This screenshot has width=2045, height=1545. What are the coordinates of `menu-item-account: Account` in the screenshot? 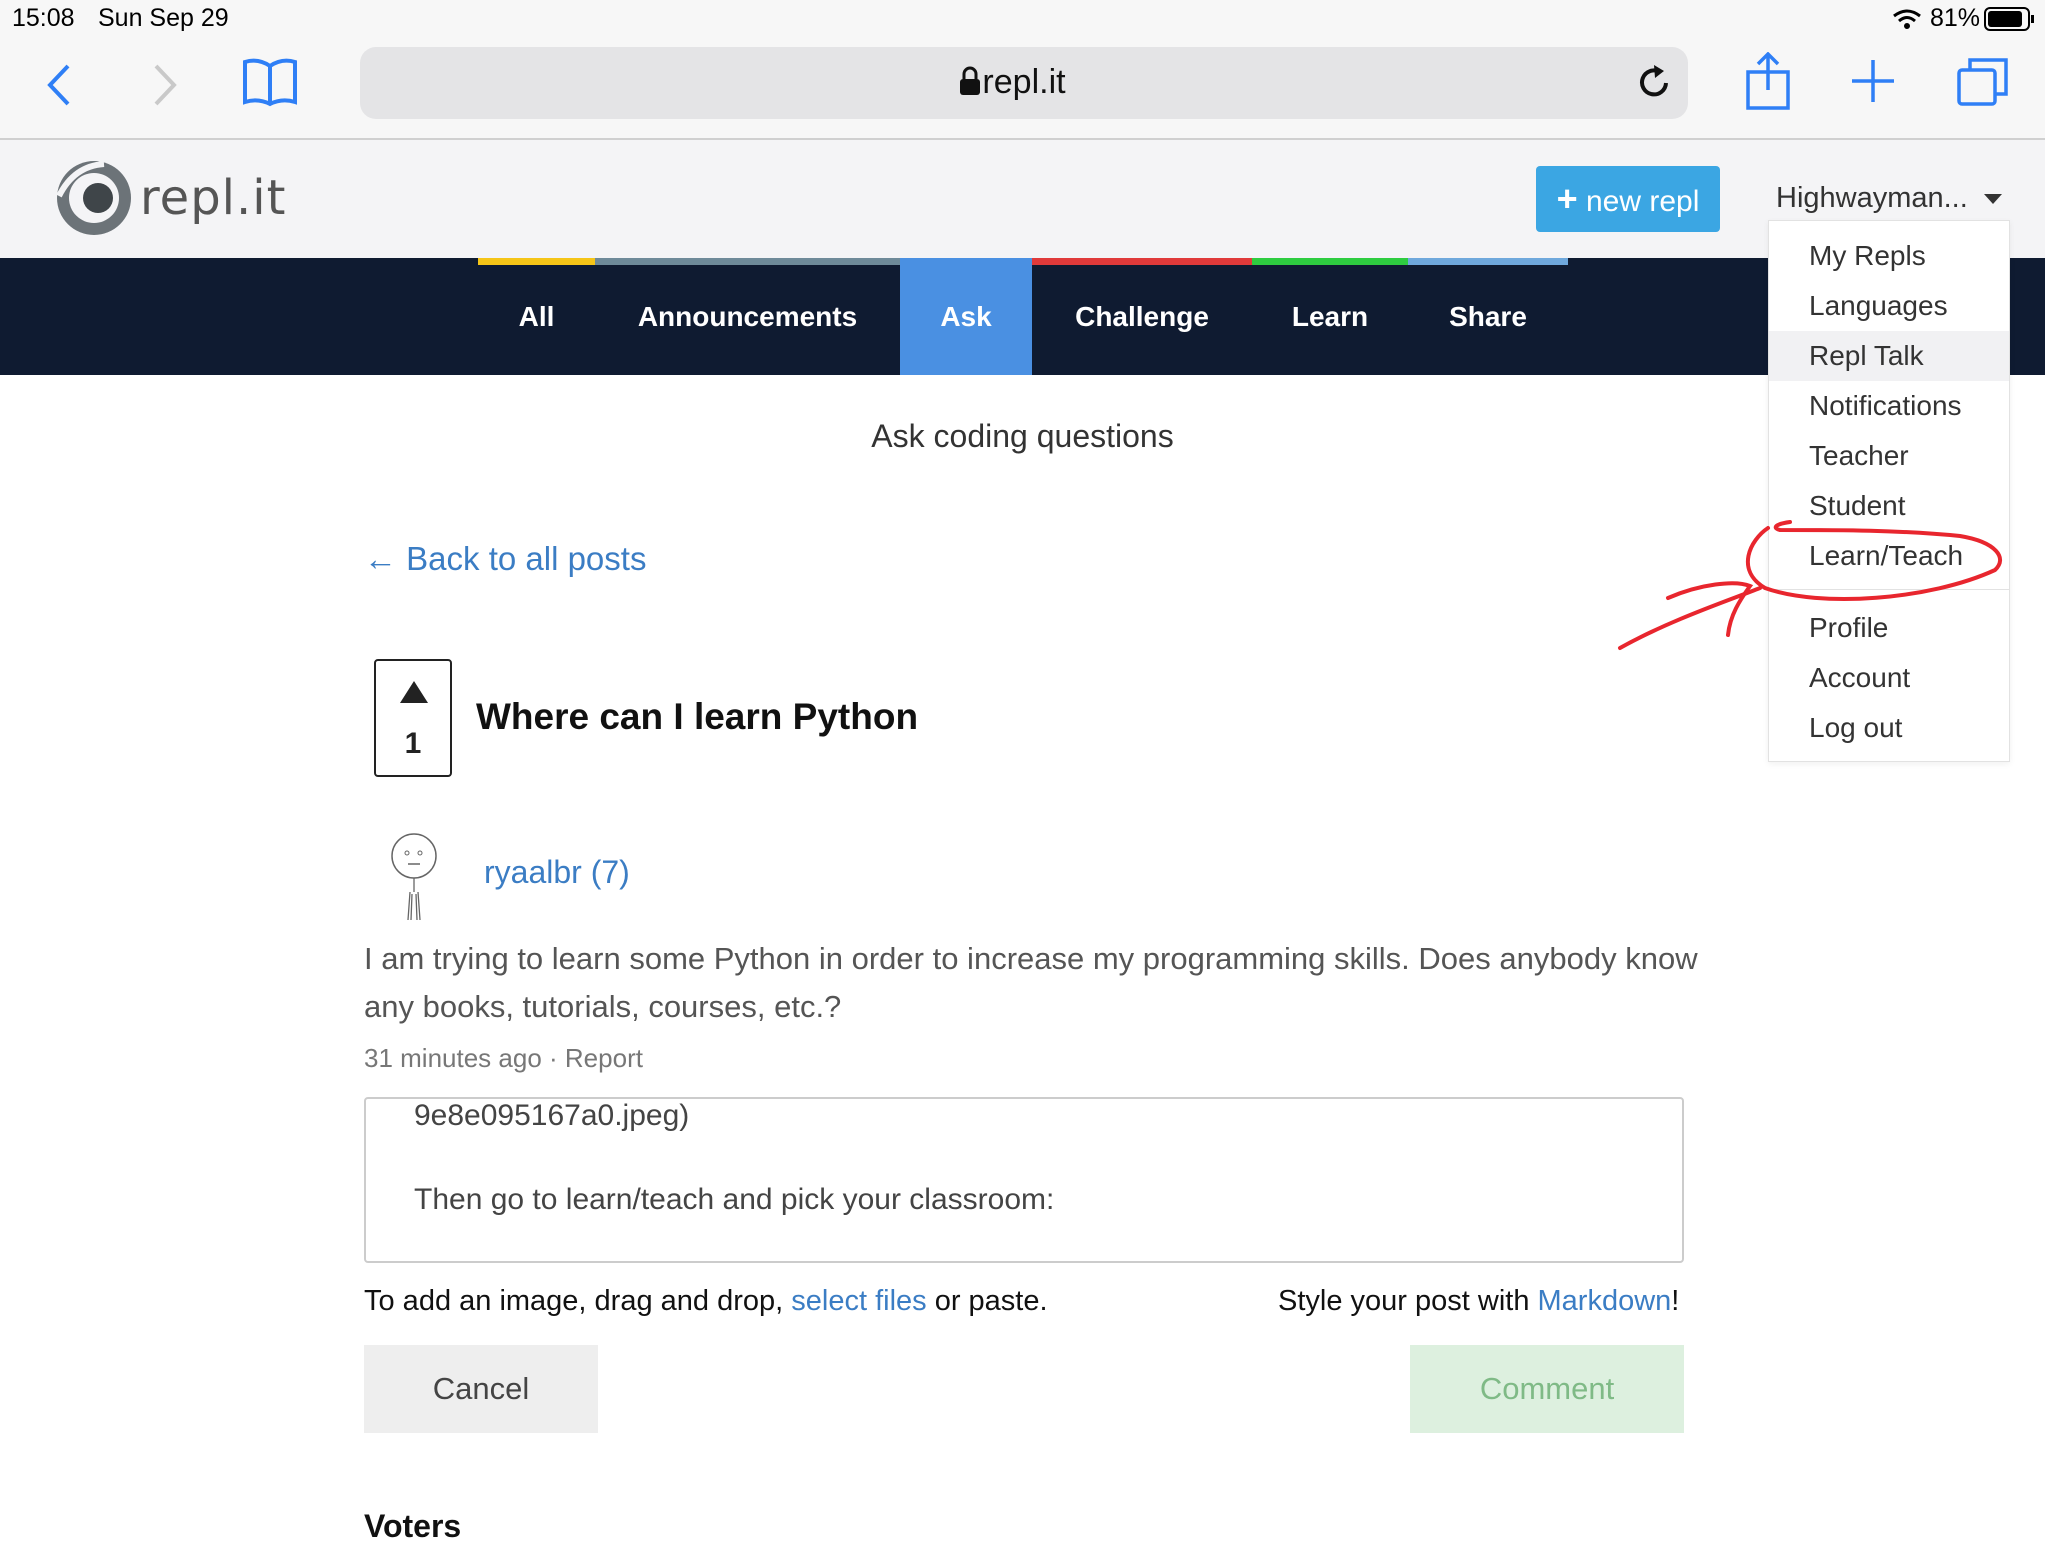 It's located at (1889, 678).